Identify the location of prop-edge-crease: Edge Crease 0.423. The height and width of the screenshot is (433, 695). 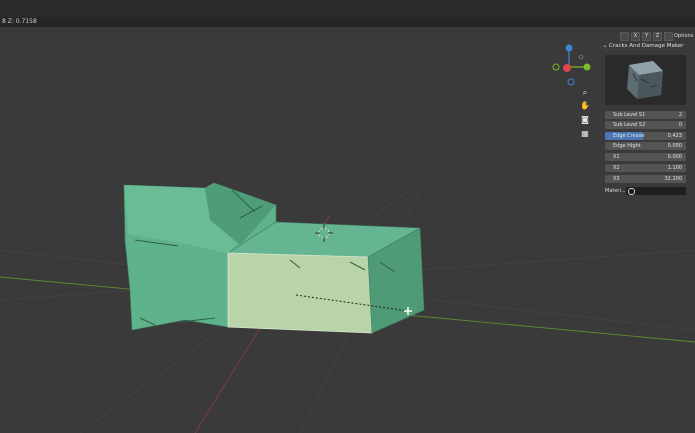
(645, 136).